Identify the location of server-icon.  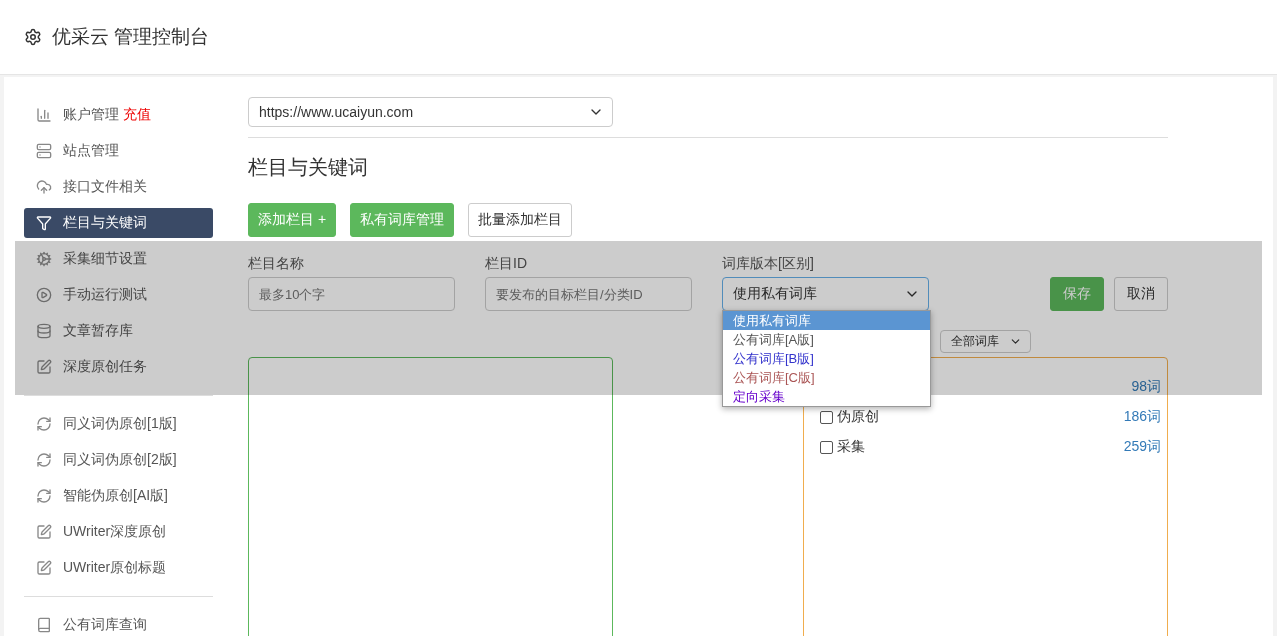
(44, 151).